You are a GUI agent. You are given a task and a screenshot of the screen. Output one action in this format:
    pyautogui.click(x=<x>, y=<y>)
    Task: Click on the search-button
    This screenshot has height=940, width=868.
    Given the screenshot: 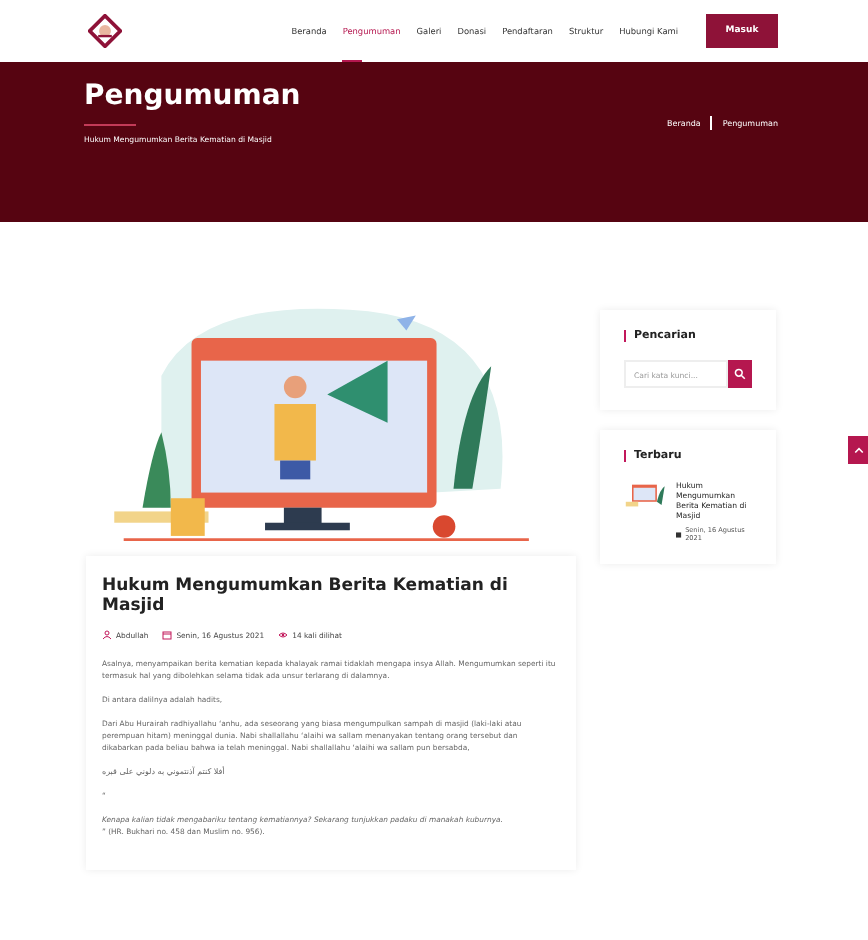 What is the action you would take?
    pyautogui.click(x=740, y=374)
    